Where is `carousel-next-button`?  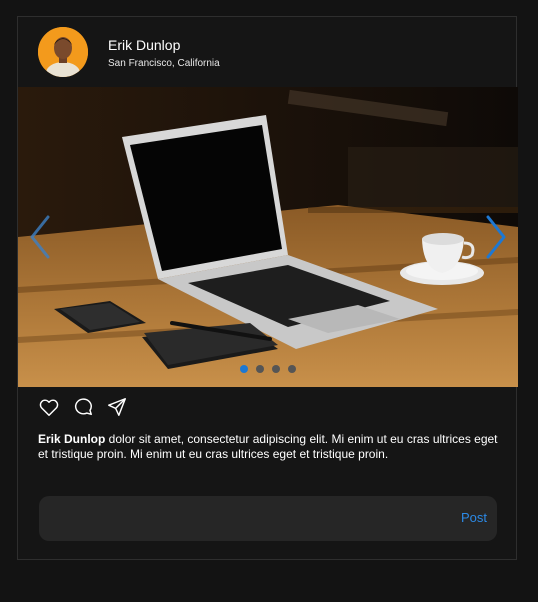
carousel-next-button is located at coordinates (496, 239).